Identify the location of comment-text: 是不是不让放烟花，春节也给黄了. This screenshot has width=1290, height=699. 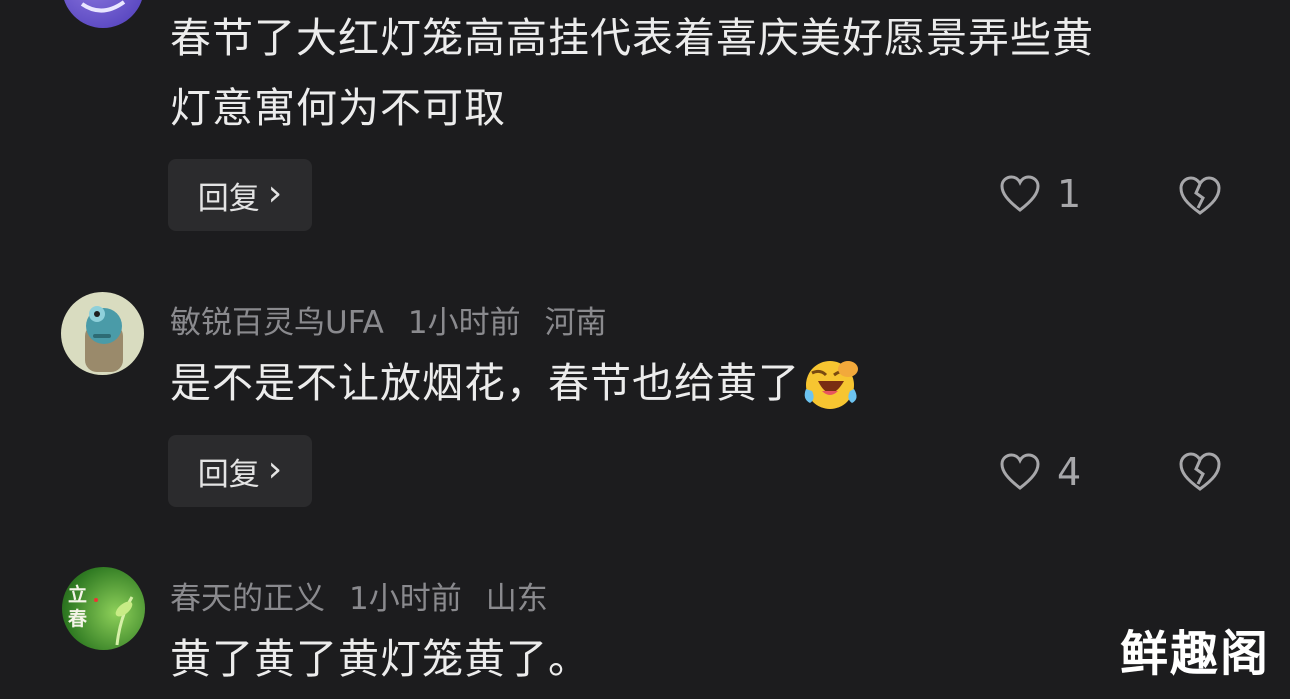
(515, 383).